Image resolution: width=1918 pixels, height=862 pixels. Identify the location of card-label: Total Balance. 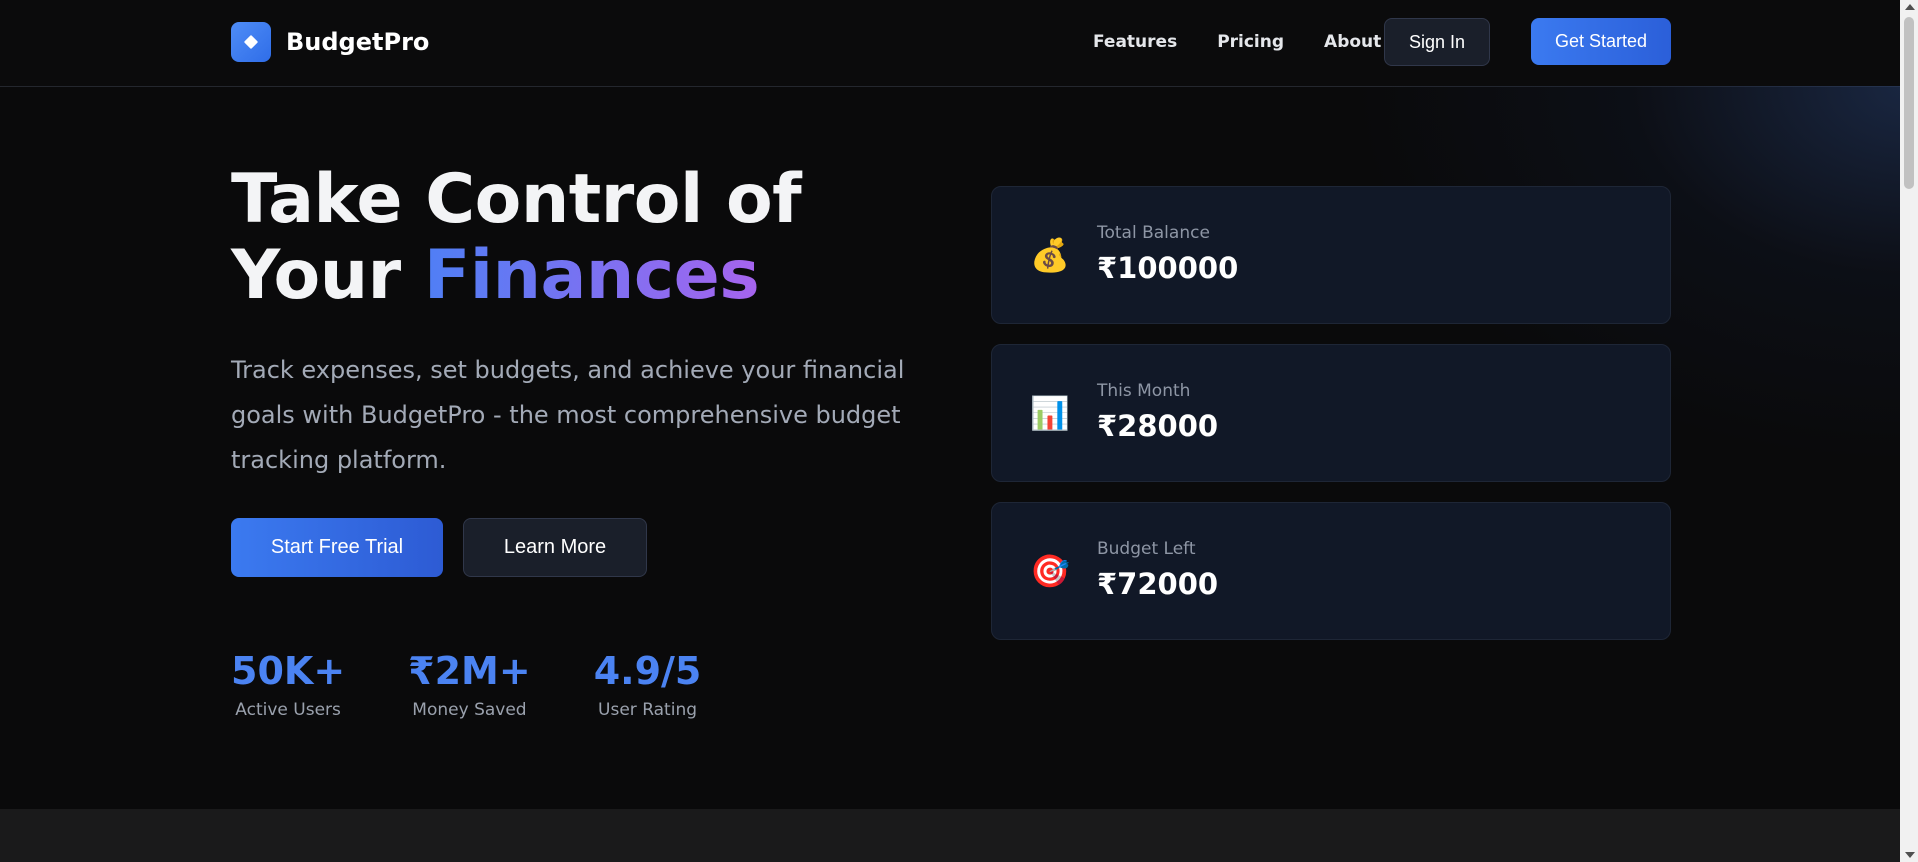
(1153, 233).